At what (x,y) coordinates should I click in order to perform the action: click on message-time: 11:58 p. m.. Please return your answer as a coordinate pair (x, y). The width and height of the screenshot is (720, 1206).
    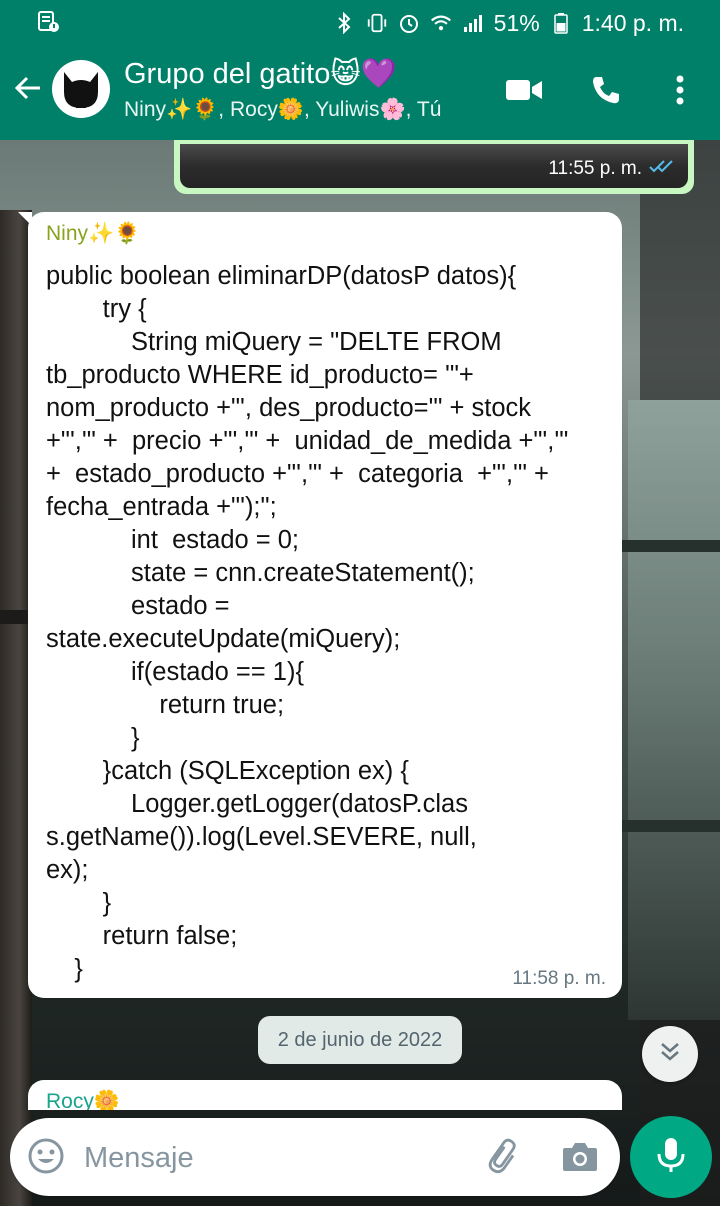
    Looking at the image, I should click on (559, 978).